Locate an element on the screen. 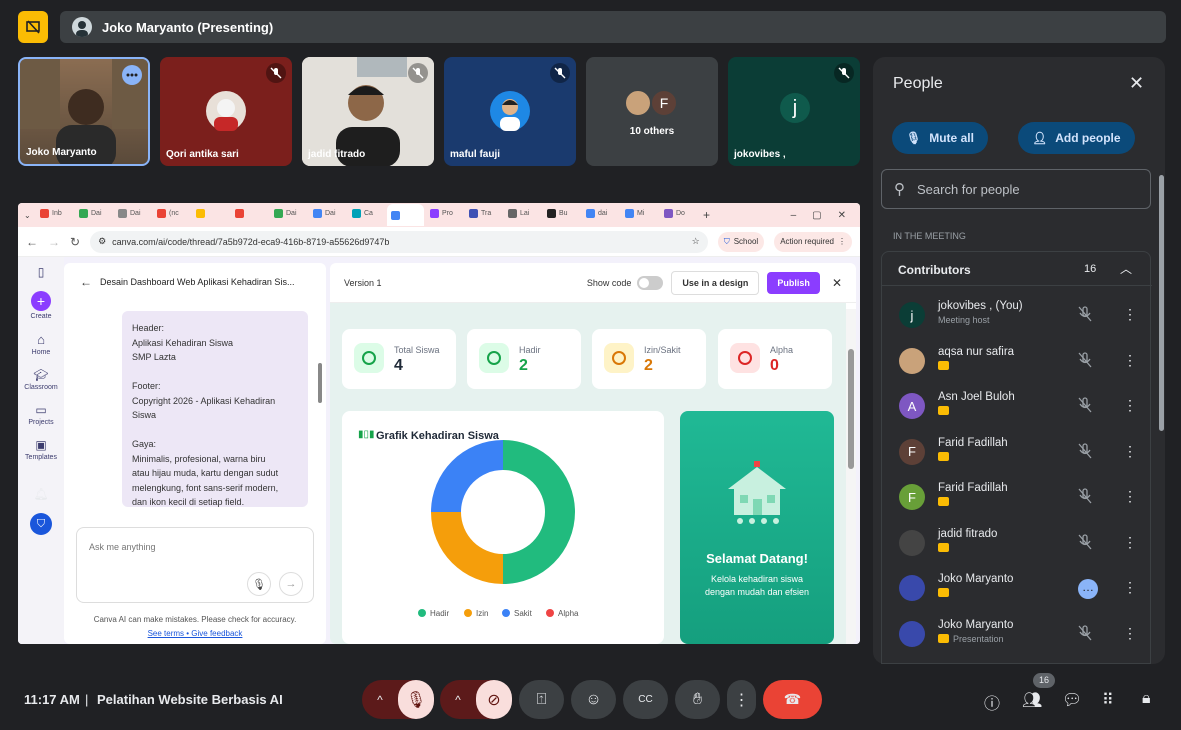  search-people-input: ⚲ Search for people is located at coordinates (1016, 189).